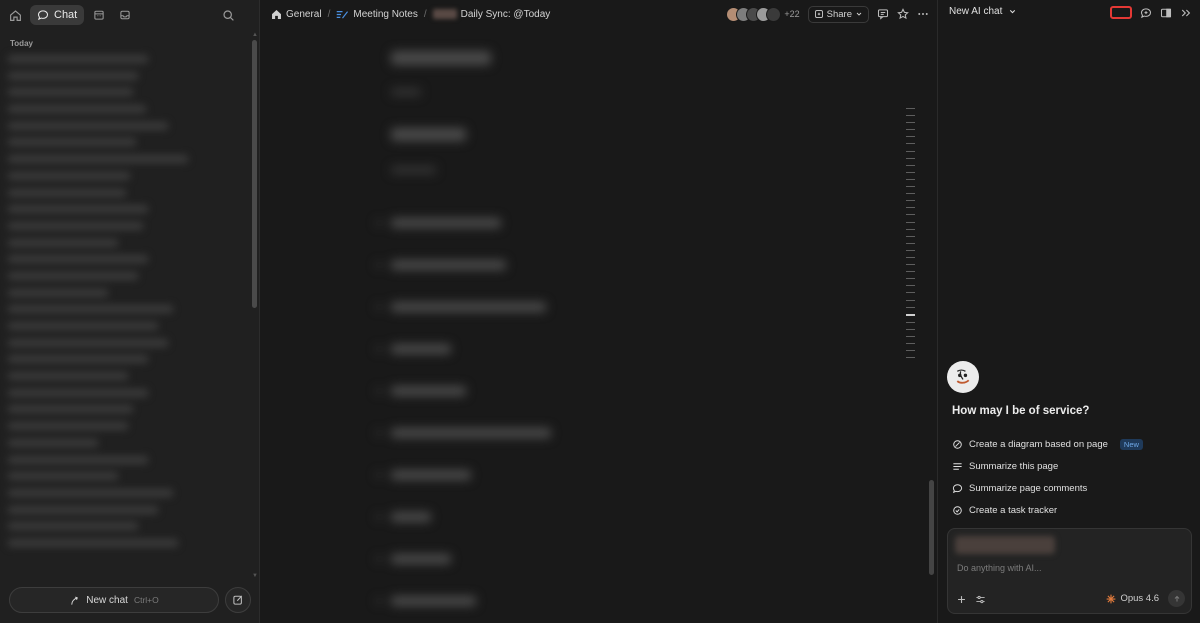 The width and height of the screenshot is (1200, 623). I want to click on collaborator-avatars: +22, so click(763, 14).